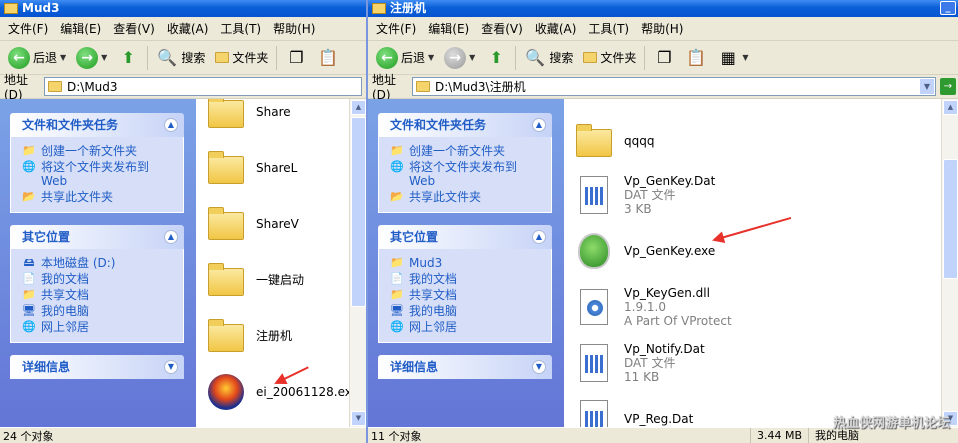 This screenshot has height=443, width=958. I want to click on title-bar: Mud3, so click(183, 8).